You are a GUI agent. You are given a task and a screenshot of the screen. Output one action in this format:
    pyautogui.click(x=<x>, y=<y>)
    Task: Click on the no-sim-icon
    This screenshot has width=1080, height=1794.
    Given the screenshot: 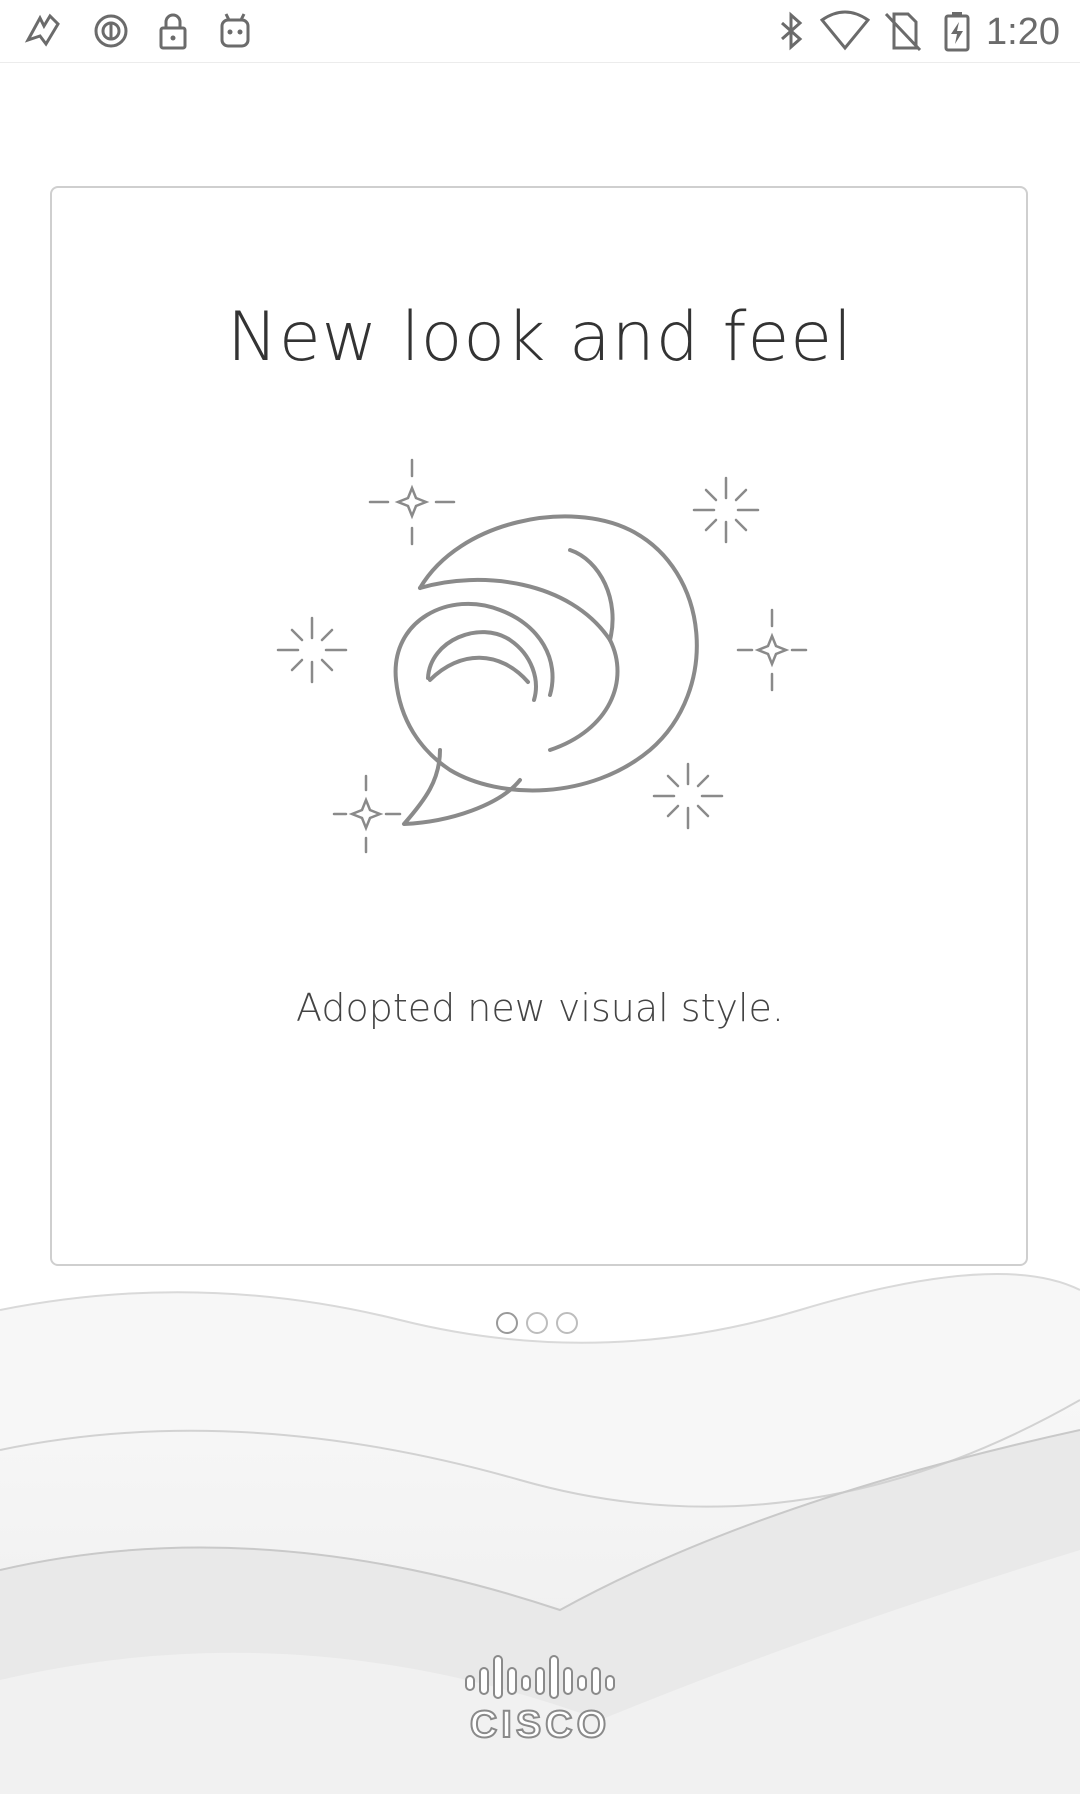 What is the action you would take?
    pyautogui.click(x=903, y=31)
    